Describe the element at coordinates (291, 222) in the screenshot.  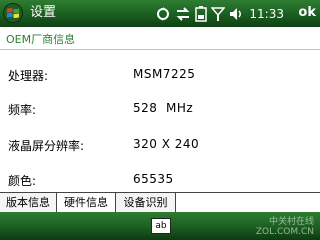
I see `watermark-line: 中关村在线` at that location.